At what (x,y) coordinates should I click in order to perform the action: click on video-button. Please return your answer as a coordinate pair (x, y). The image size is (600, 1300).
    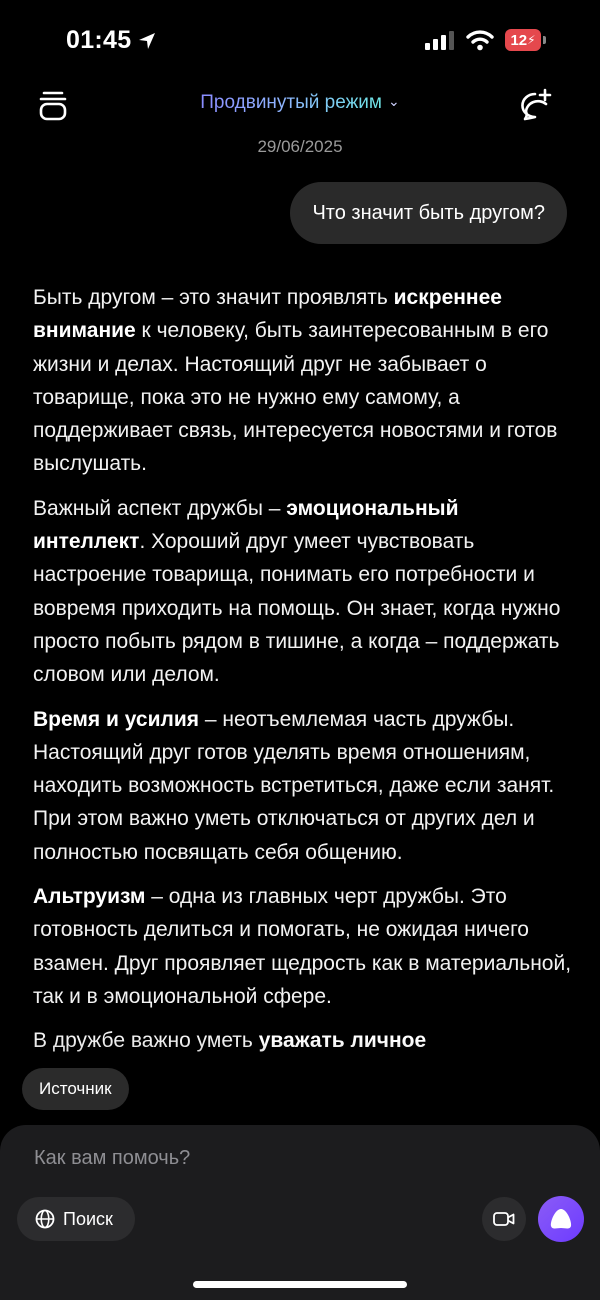
    Looking at the image, I should click on (504, 1219).